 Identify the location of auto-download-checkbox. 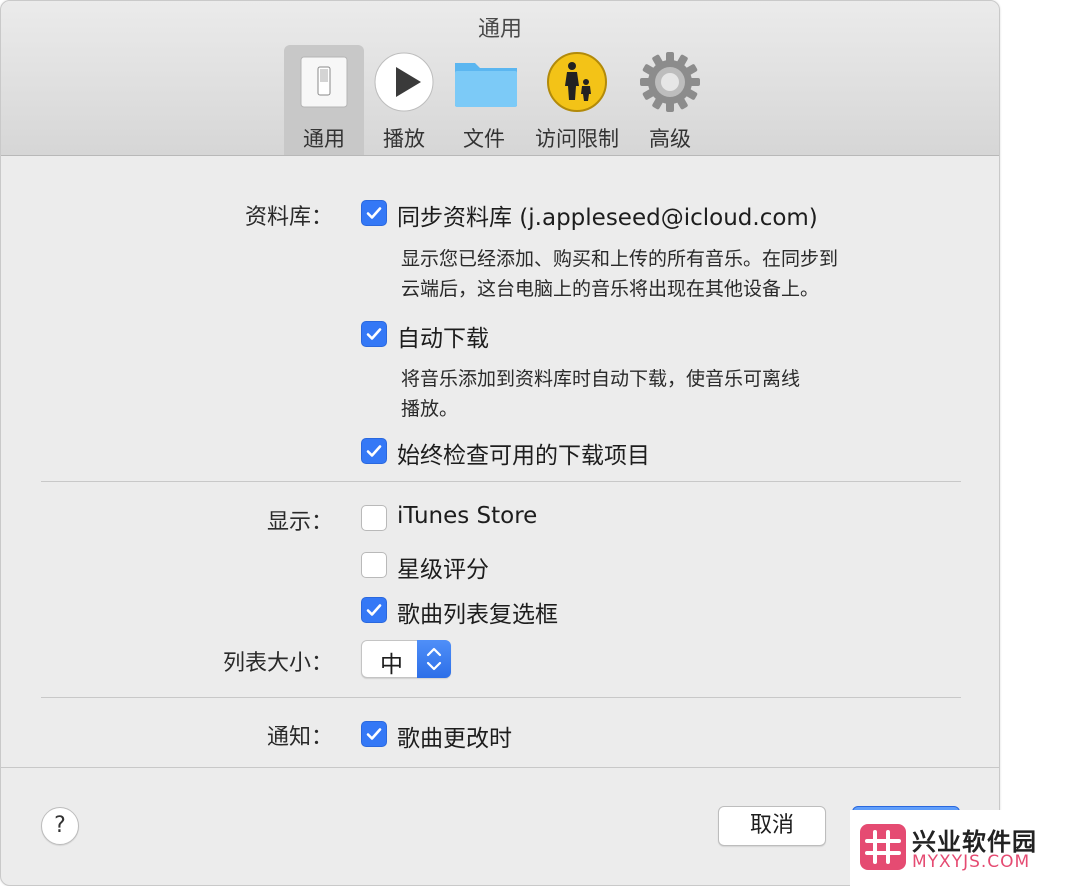
(374, 334).